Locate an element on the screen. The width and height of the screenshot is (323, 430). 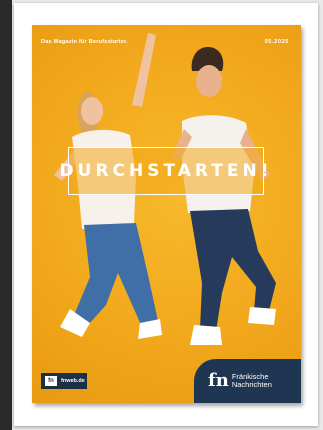
publisher-brand: fn Fränkische Nachrichten is located at coordinates (247, 381).